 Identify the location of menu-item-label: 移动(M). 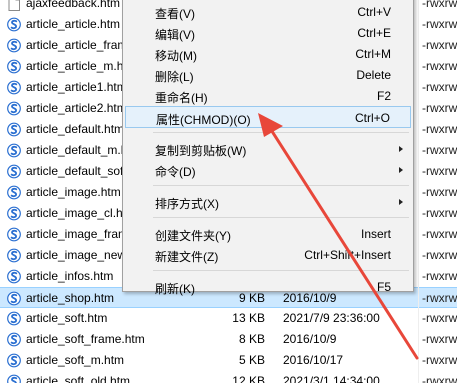
(176, 56).